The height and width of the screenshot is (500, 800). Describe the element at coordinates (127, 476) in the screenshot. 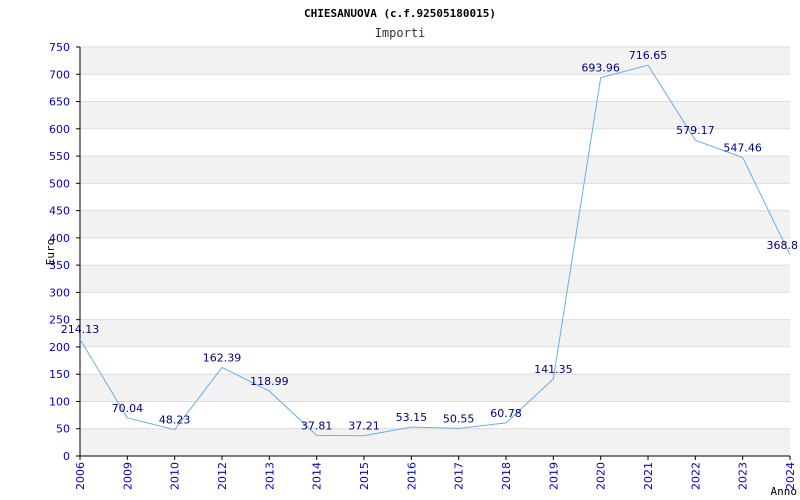

I see `x-tick-label: 2009` at that location.